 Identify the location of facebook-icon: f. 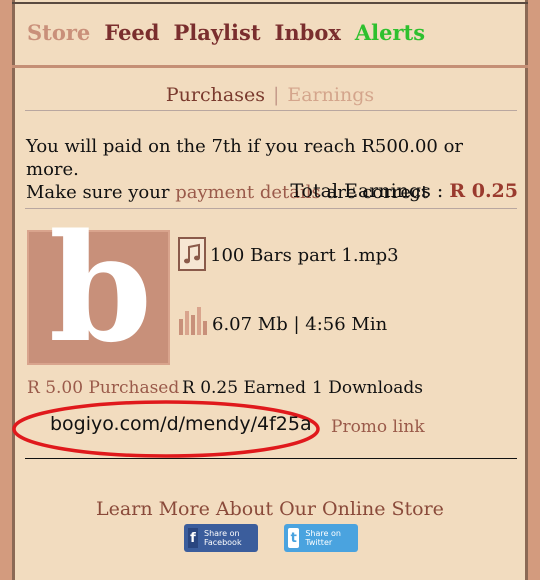
(193, 538).